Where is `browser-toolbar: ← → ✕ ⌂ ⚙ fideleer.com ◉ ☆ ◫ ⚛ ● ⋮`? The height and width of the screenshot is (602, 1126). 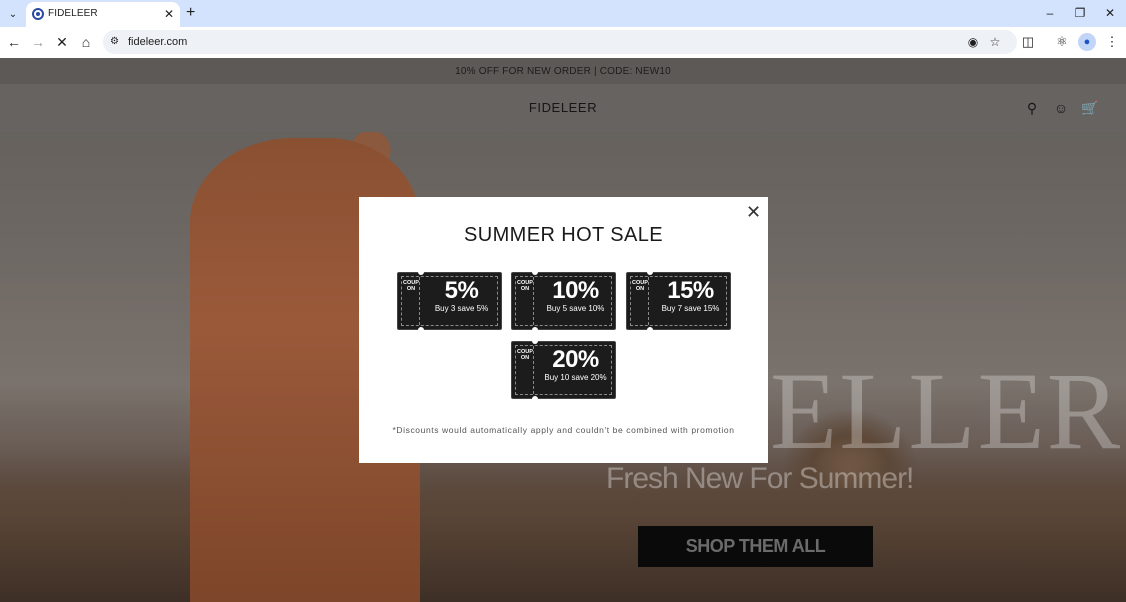 browser-toolbar: ← → ✕ ⌂ ⚙ fideleer.com ◉ ☆ ◫ ⚛ ● ⋮ is located at coordinates (563, 42).